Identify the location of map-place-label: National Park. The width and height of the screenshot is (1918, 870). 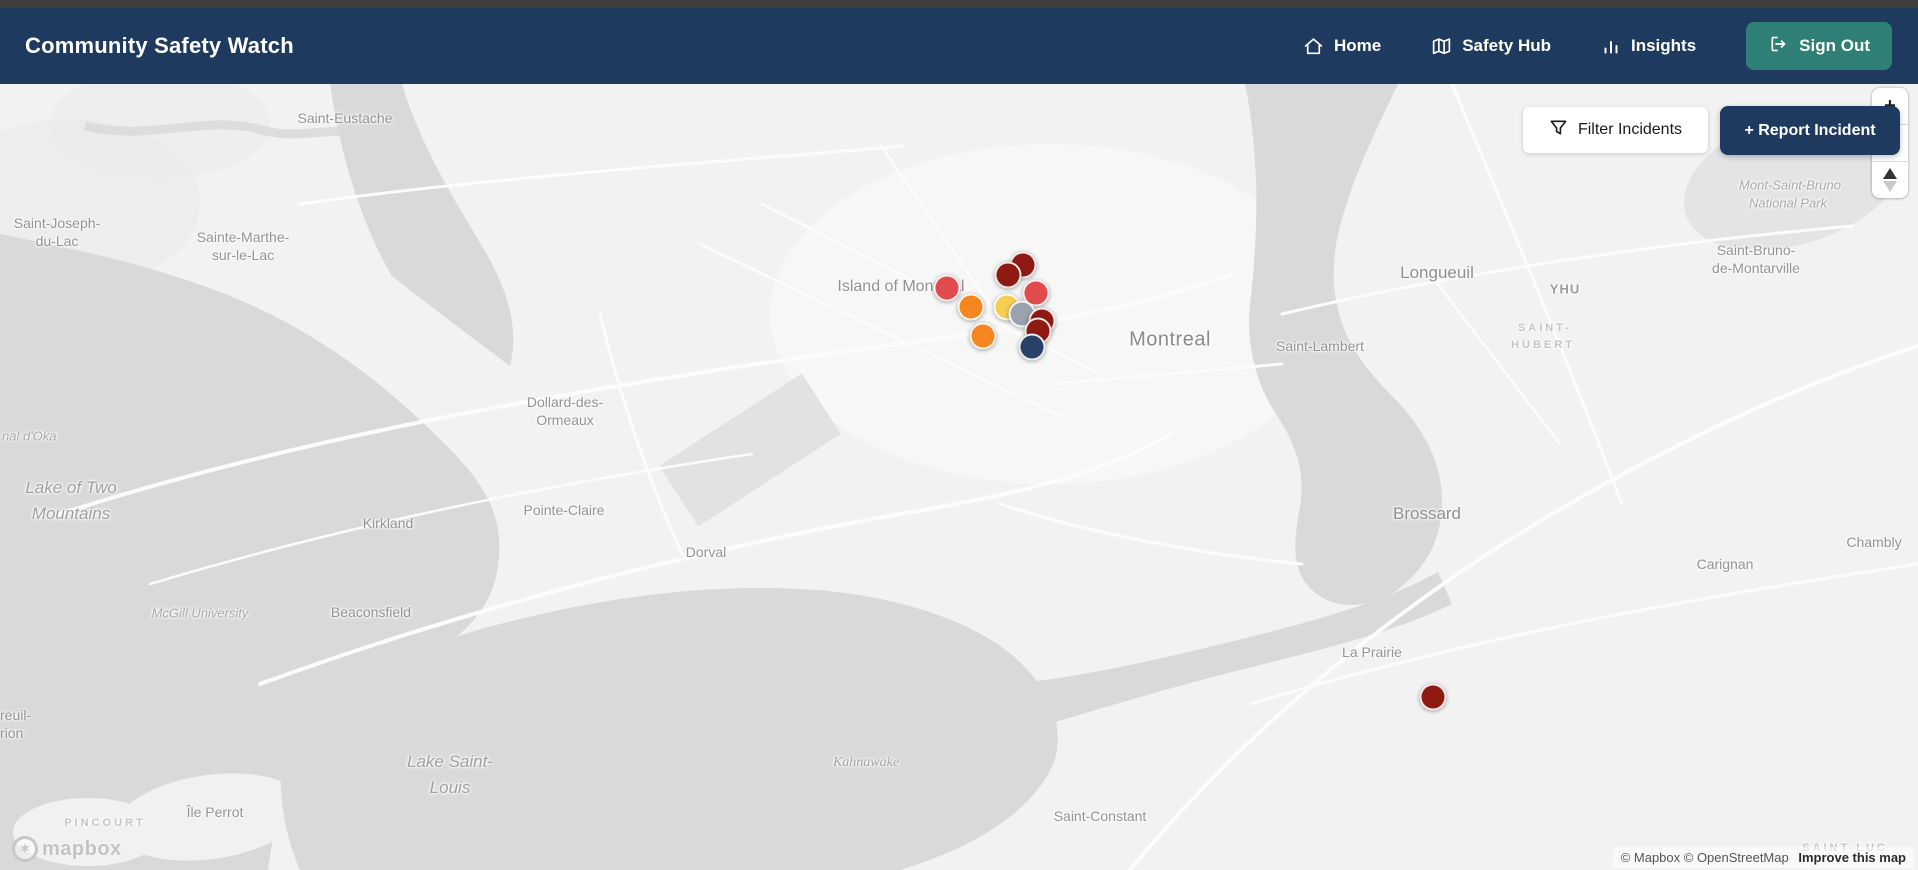
(1788, 203).